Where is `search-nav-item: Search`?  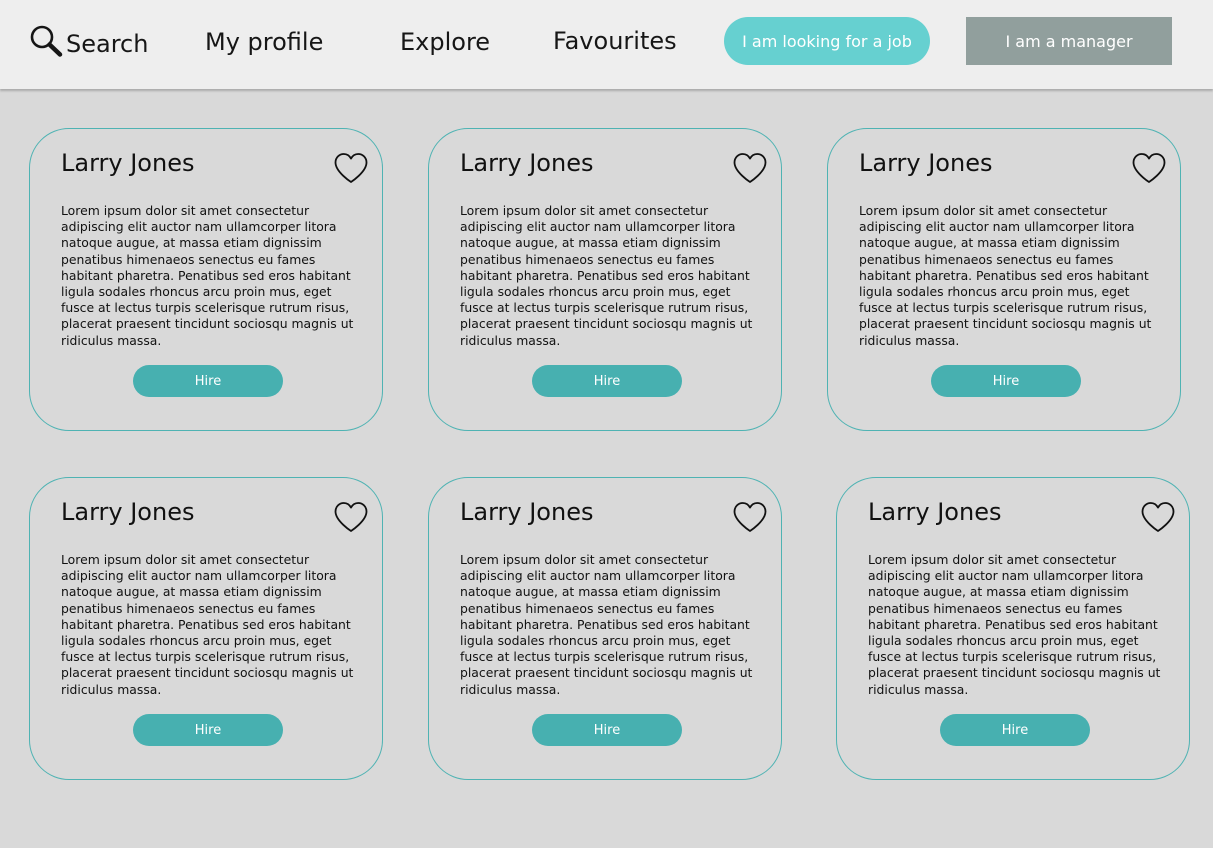
search-nav-item: Search is located at coordinates (88, 41).